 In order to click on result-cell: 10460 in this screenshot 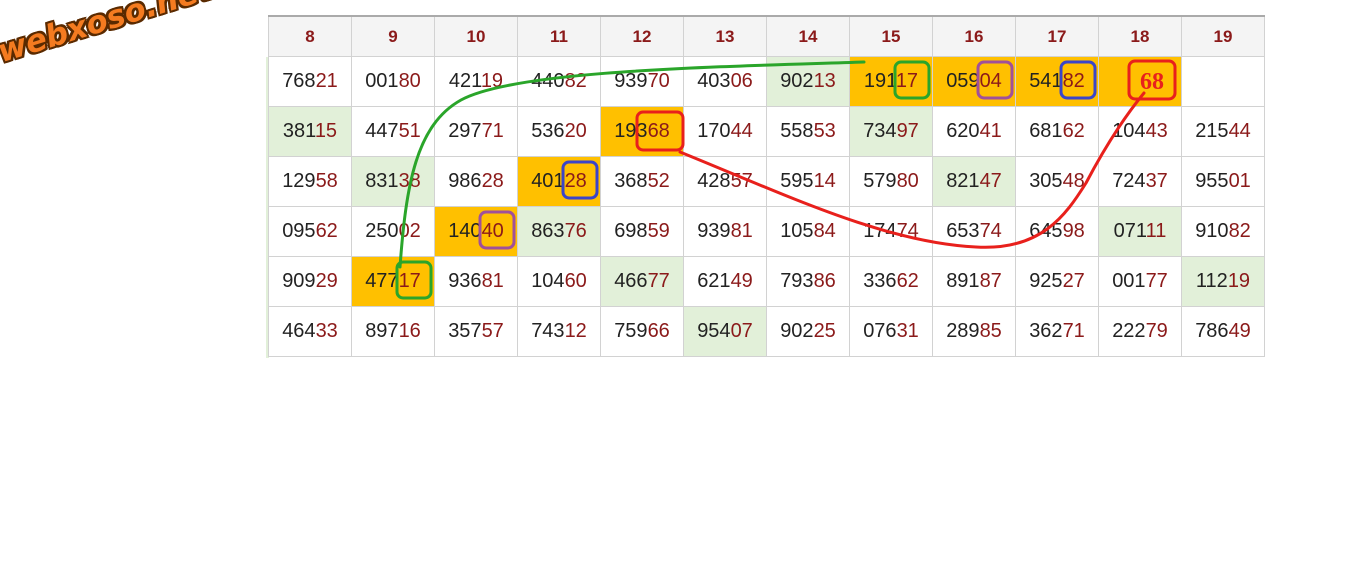, I will do `click(559, 281)`.